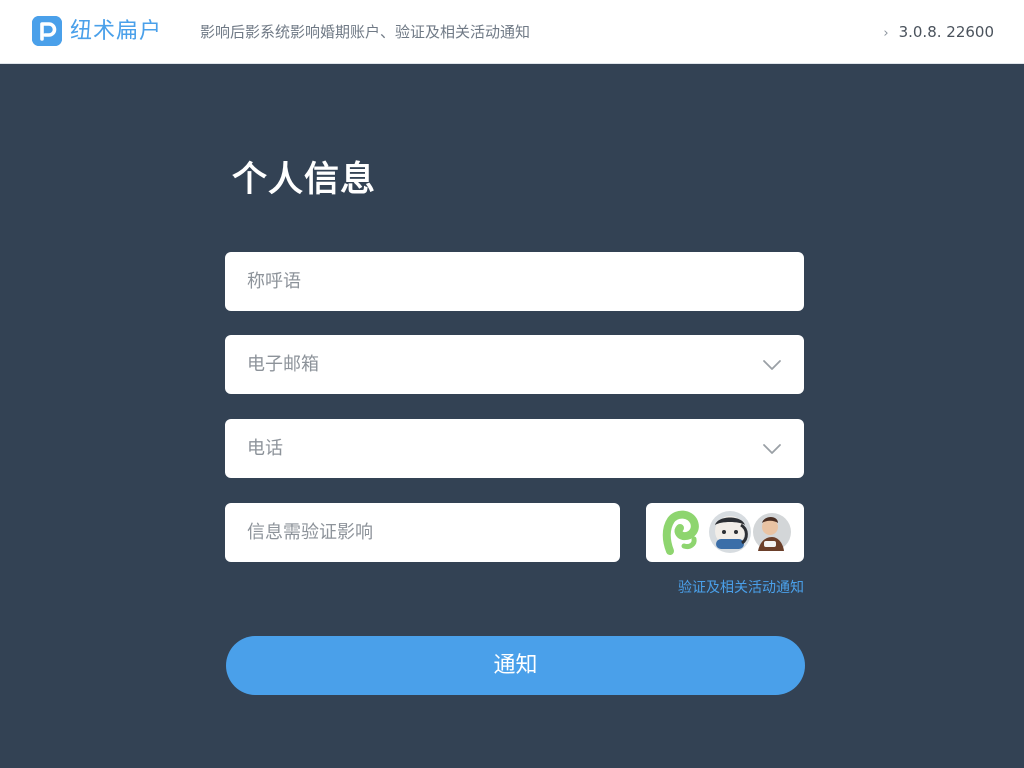 Image resolution: width=1024 pixels, height=768 pixels. Describe the element at coordinates (514, 364) in the screenshot. I see `email-field: 电子邮箱` at that location.